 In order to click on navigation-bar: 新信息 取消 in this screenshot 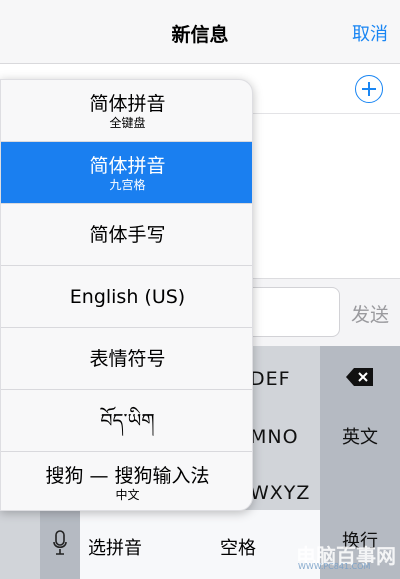, I will do `click(200, 32)`.